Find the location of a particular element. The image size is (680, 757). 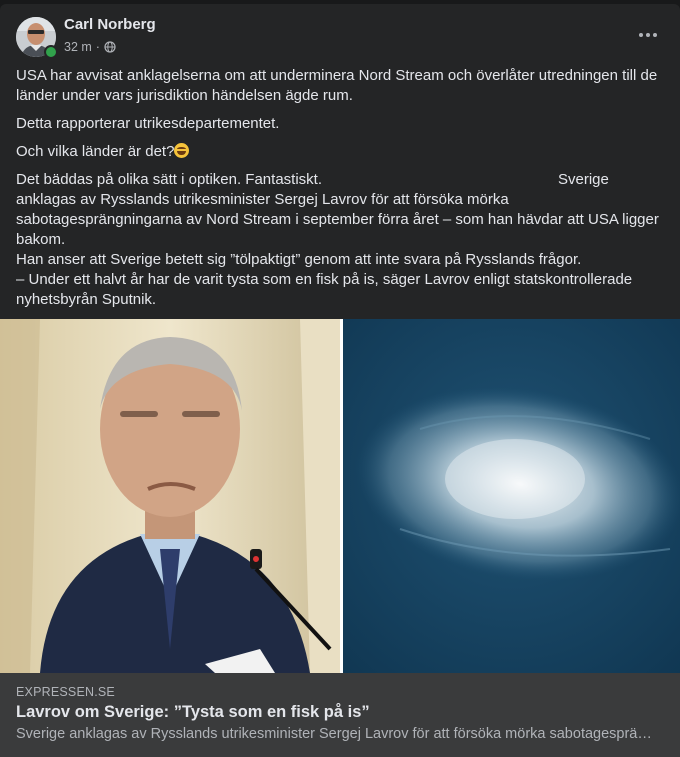

more-options-icon is located at coordinates (648, 35).